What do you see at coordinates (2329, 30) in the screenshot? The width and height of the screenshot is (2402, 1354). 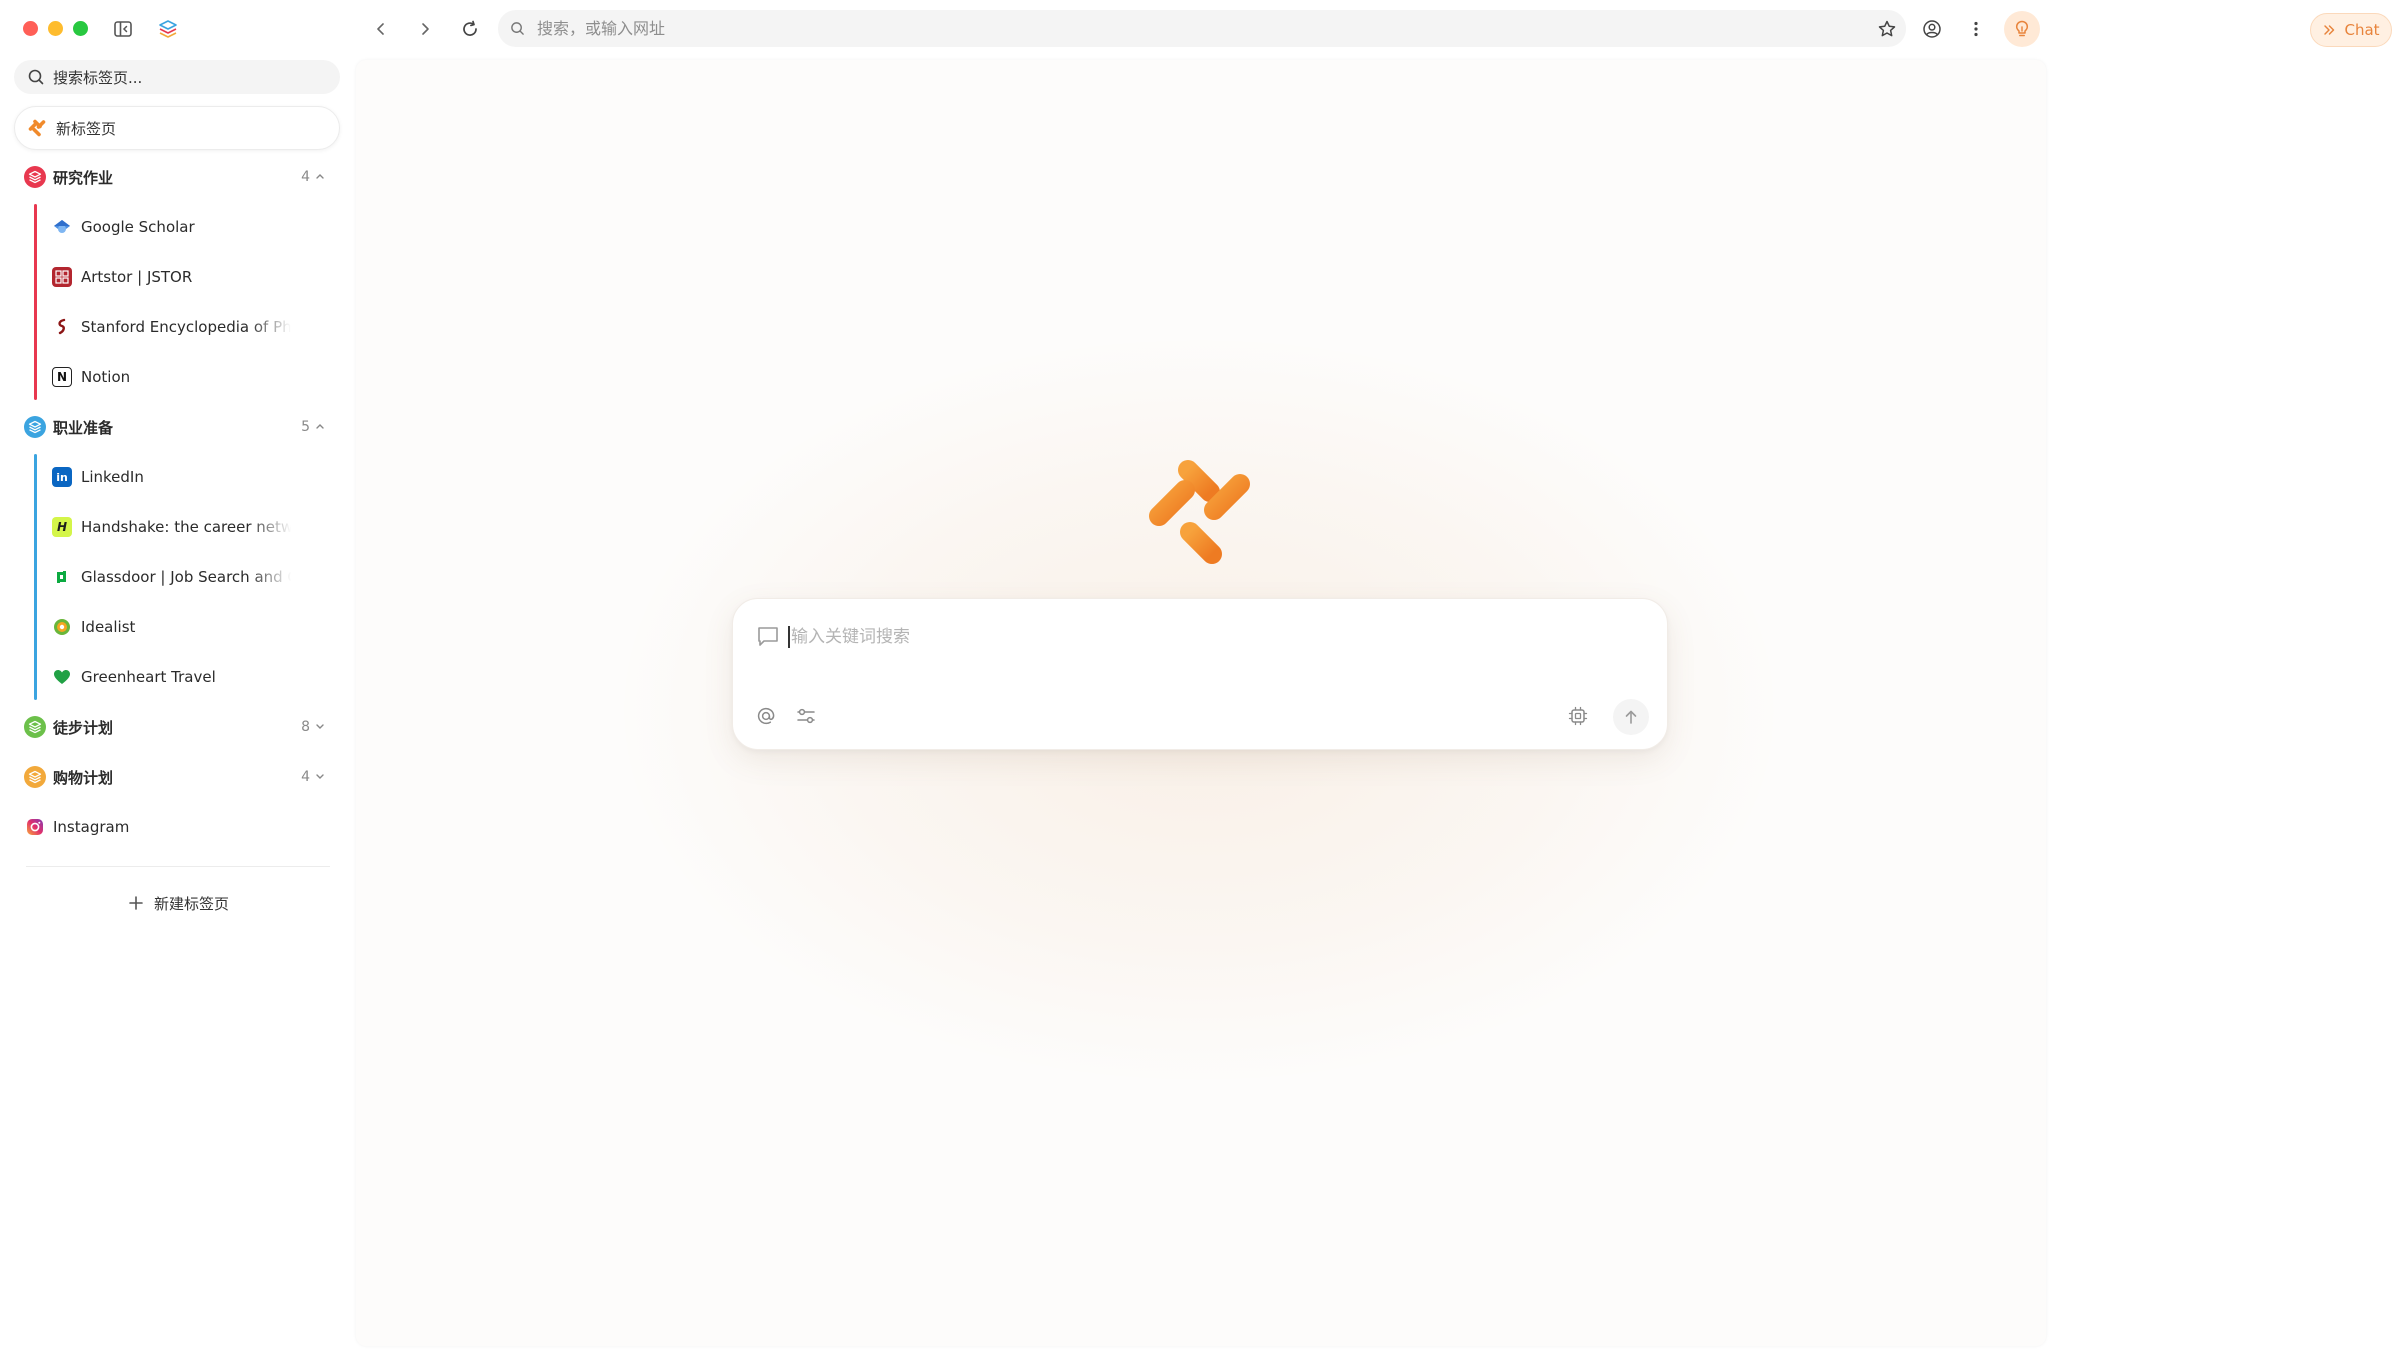 I see `double-chevron-right-icon` at bounding box center [2329, 30].